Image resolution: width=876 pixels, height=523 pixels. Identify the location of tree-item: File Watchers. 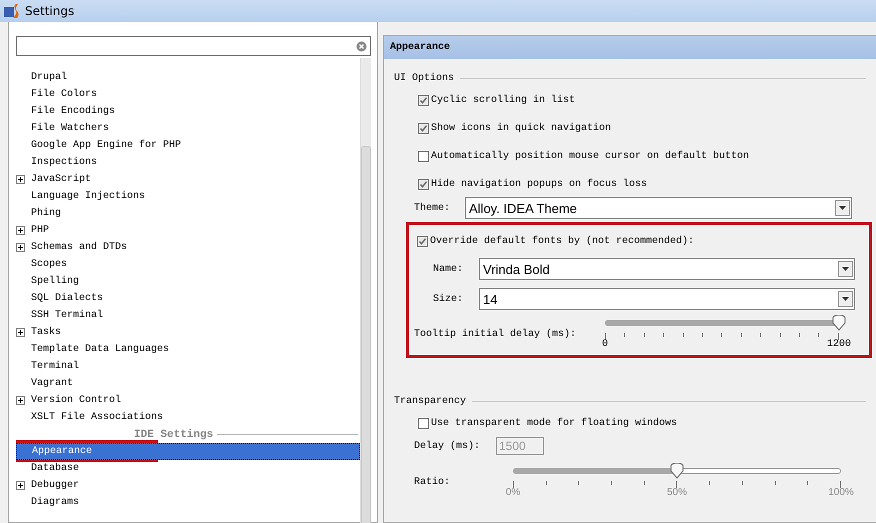
(188, 128).